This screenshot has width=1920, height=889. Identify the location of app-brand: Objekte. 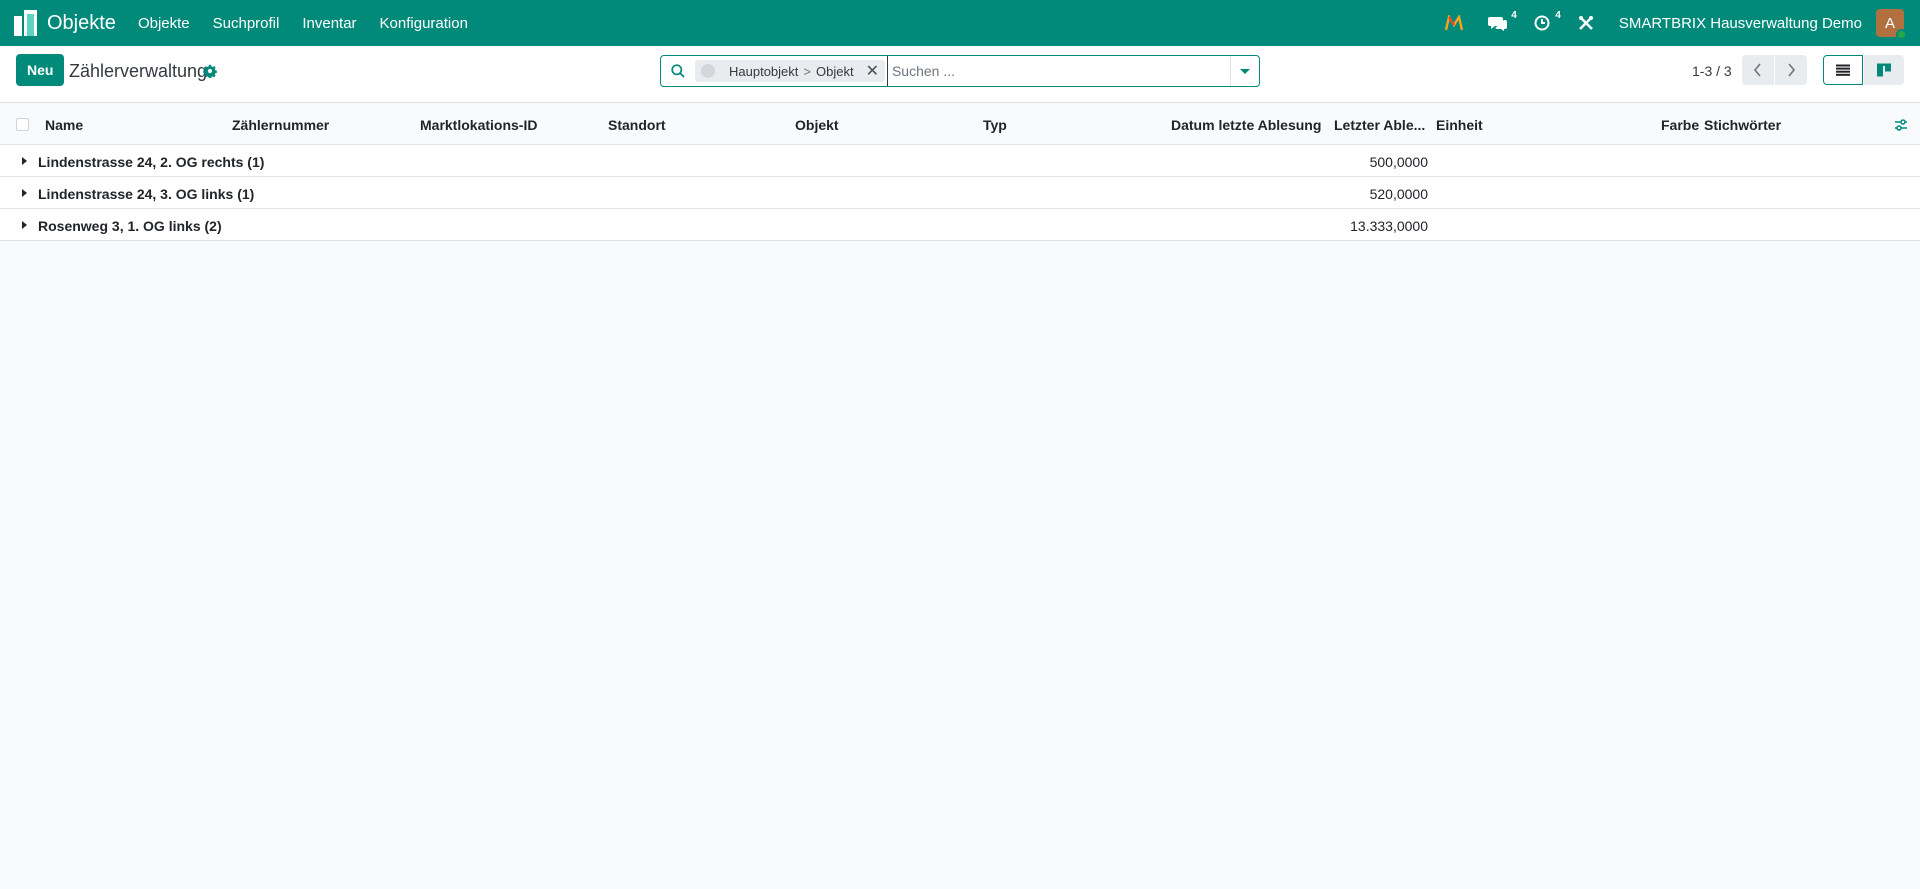
(69, 23).